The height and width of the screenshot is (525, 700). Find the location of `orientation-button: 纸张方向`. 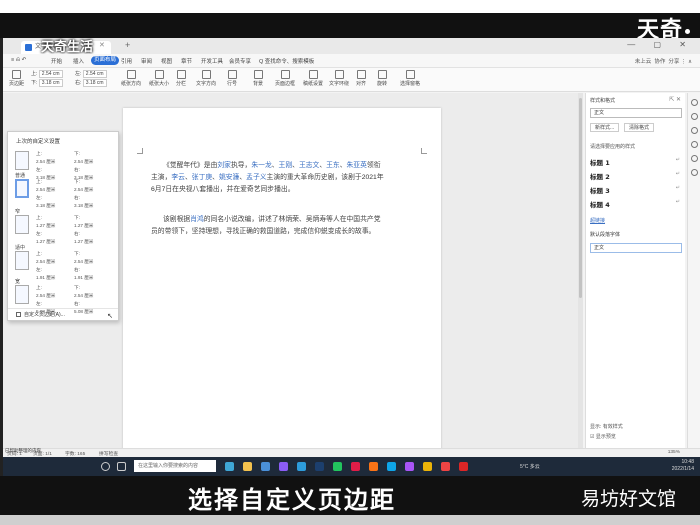

orientation-button: 纸张方向 is located at coordinates (131, 78).